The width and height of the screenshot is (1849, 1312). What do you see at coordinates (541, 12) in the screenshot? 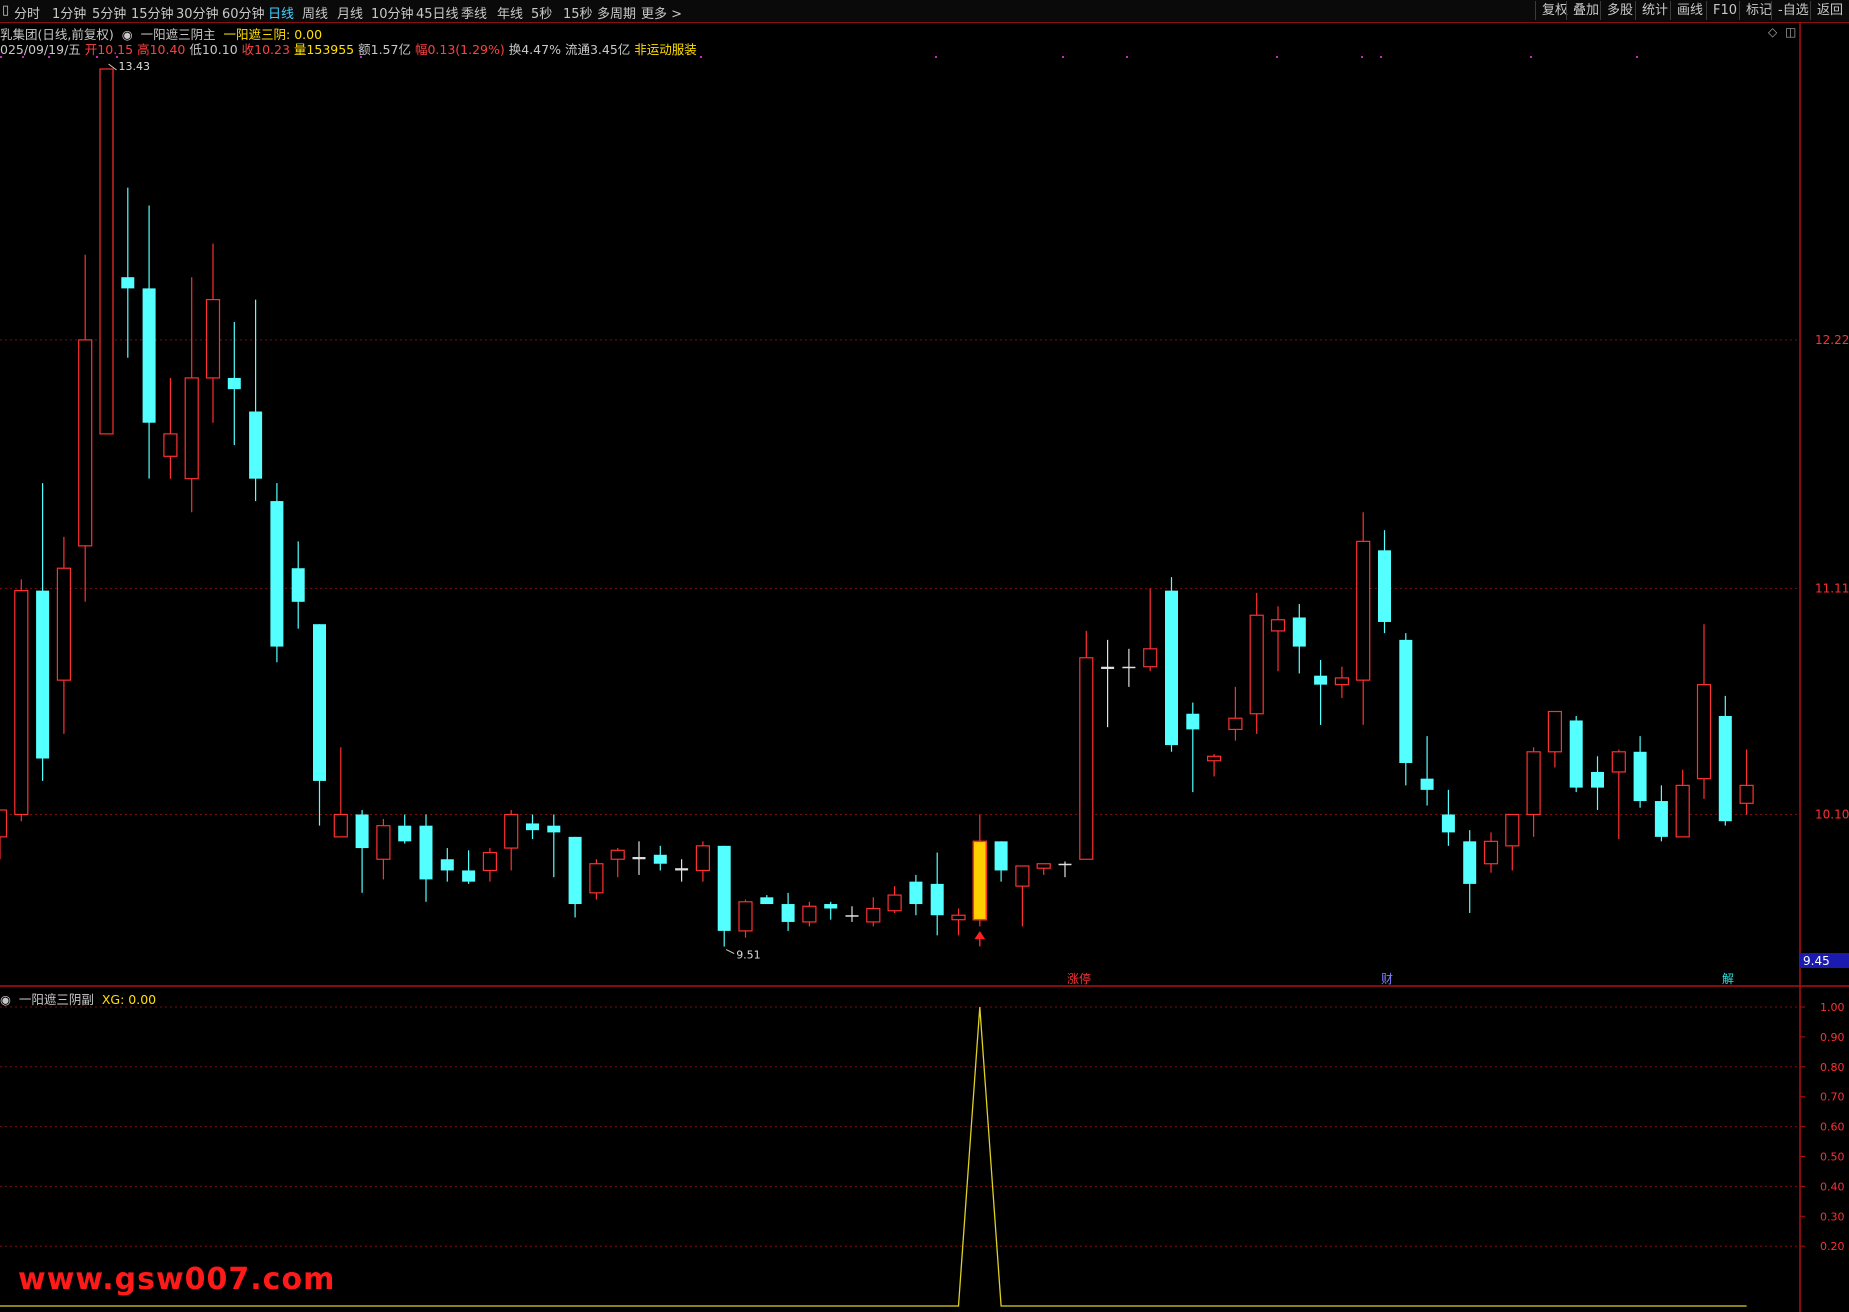
I see `tab-13: 5秒` at bounding box center [541, 12].